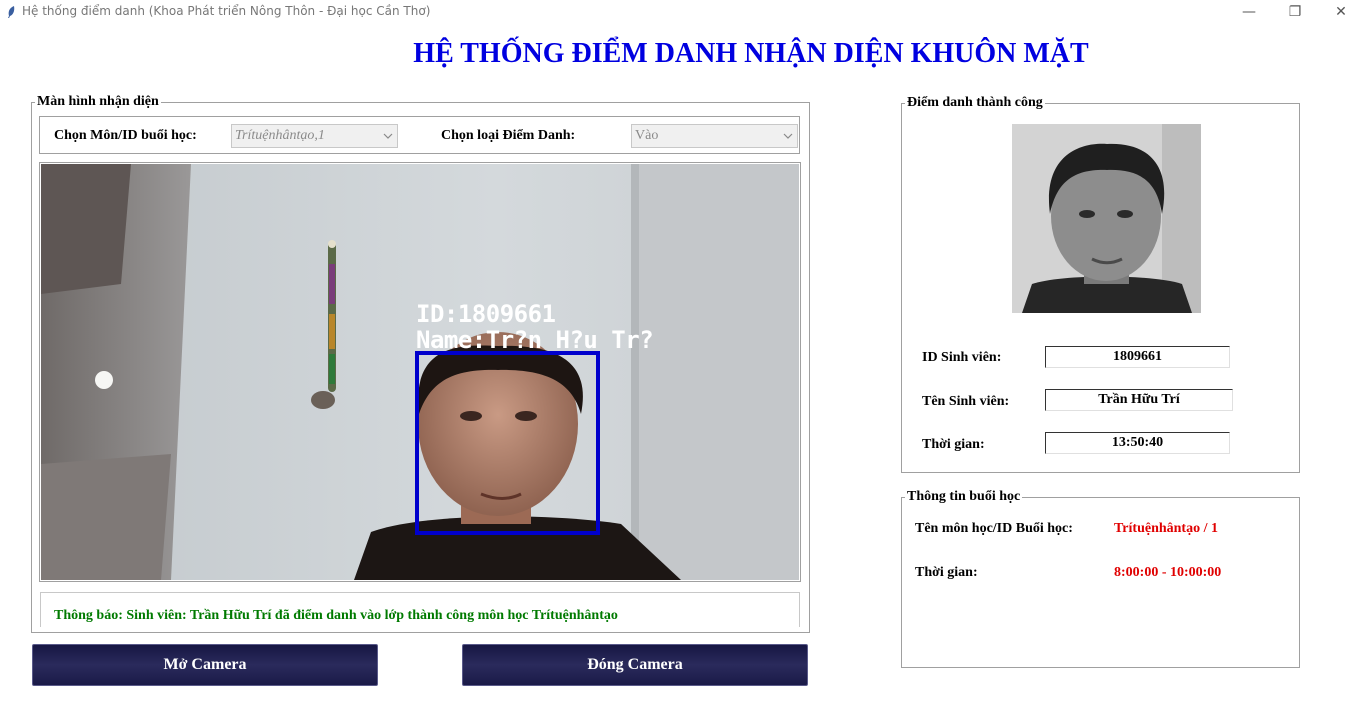 The height and width of the screenshot is (727, 1366). I want to click on open-camera-button: Mở Camera, so click(205, 665).